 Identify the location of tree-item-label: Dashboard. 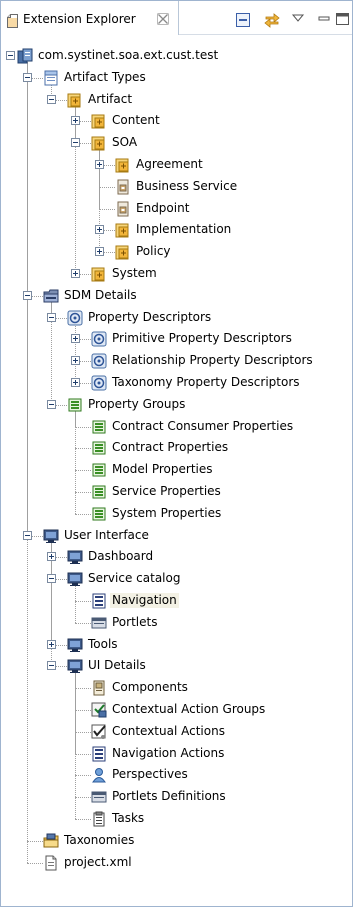
(121, 556).